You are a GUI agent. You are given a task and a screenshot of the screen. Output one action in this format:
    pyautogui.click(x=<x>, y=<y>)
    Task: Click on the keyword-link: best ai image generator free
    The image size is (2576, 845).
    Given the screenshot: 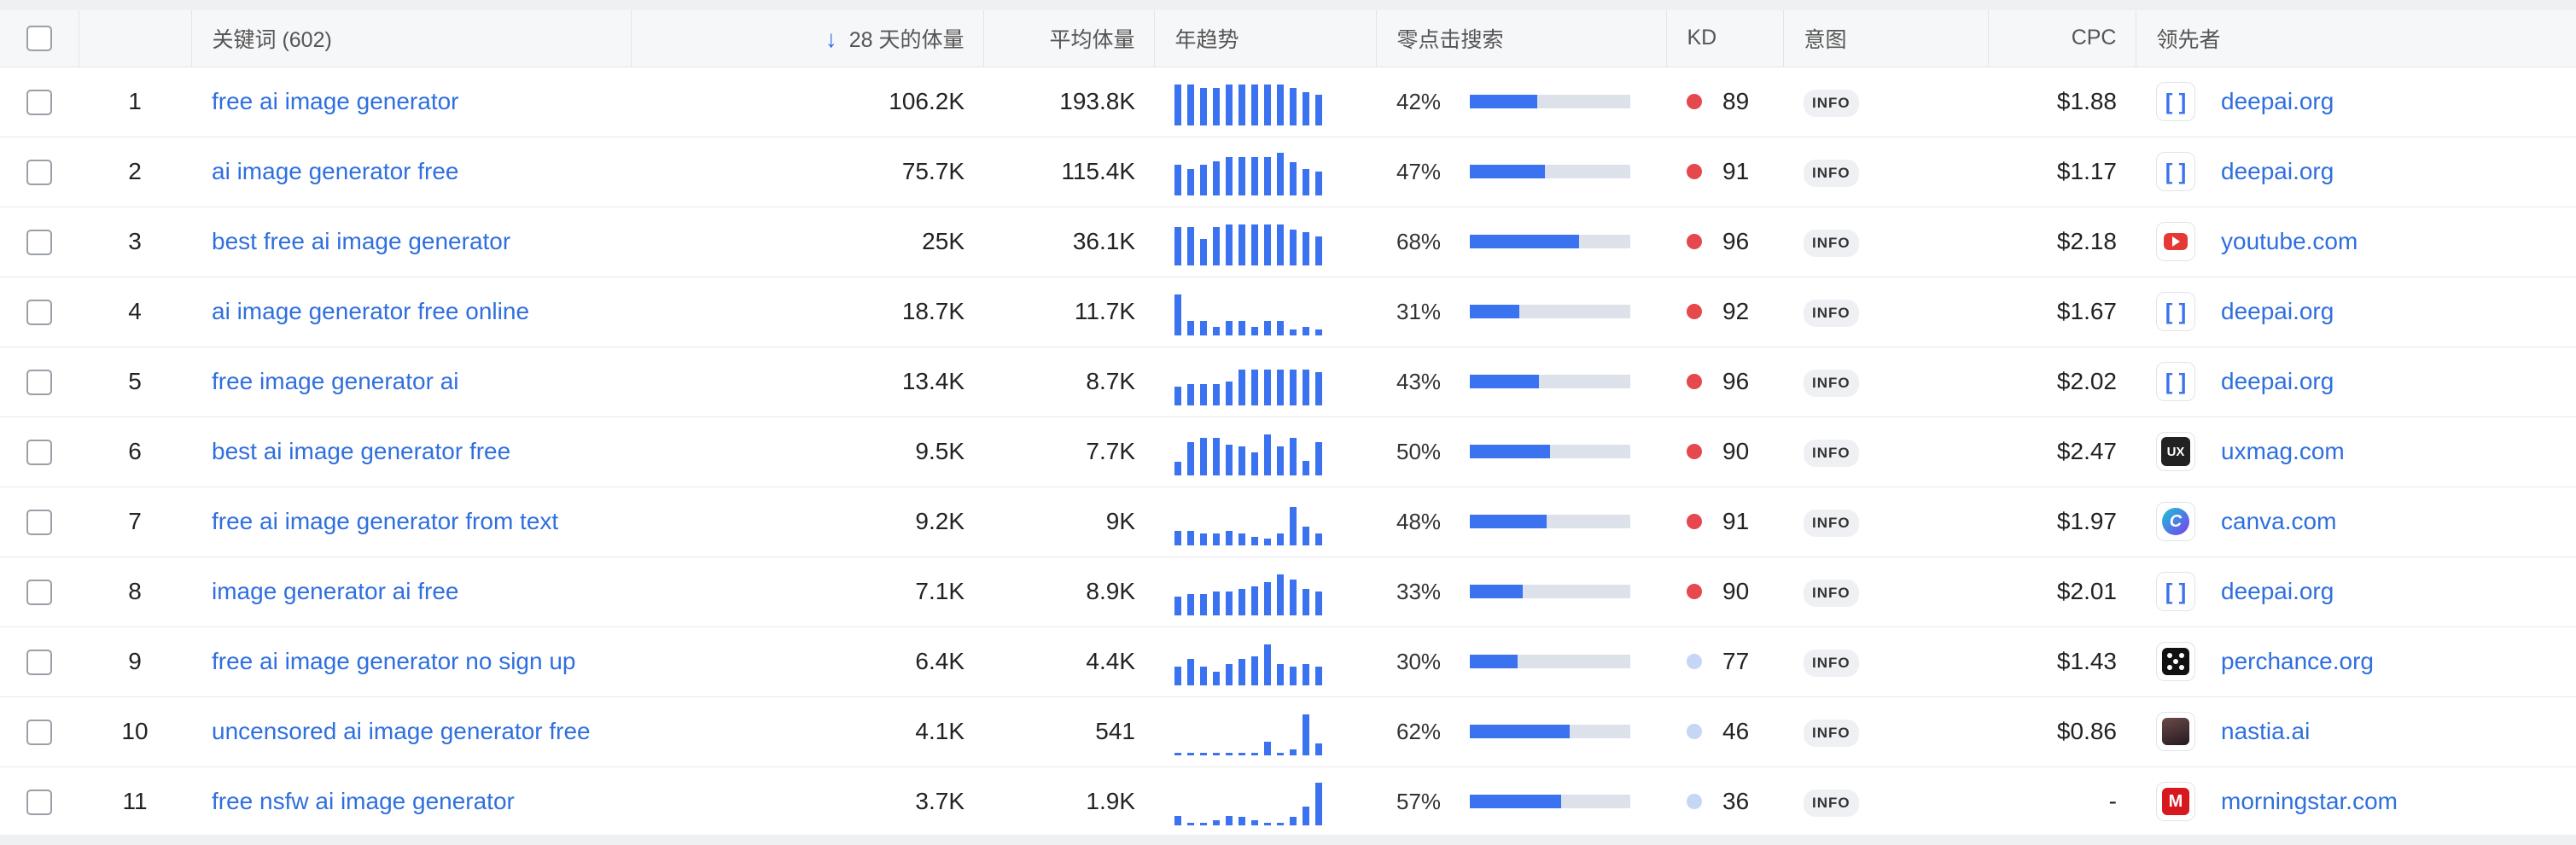 What is the action you would take?
    pyautogui.click(x=361, y=451)
    